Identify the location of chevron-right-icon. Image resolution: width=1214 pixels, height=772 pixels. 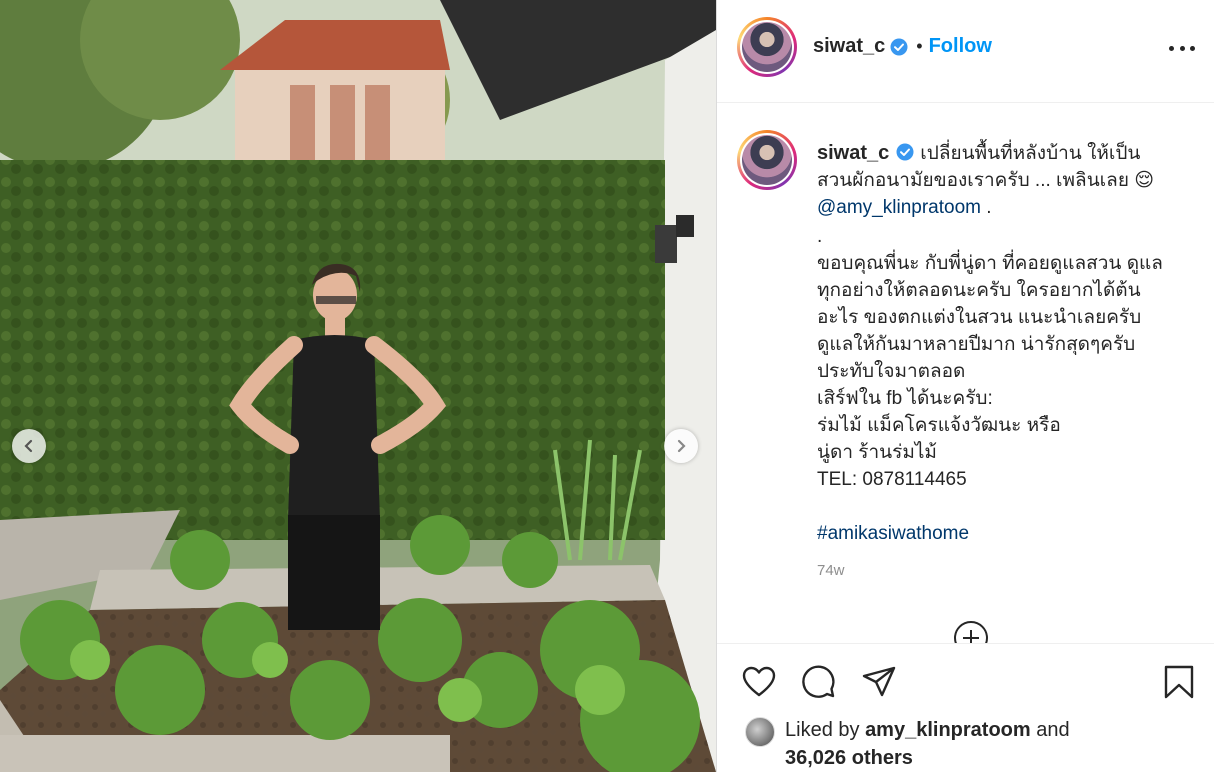
(681, 446).